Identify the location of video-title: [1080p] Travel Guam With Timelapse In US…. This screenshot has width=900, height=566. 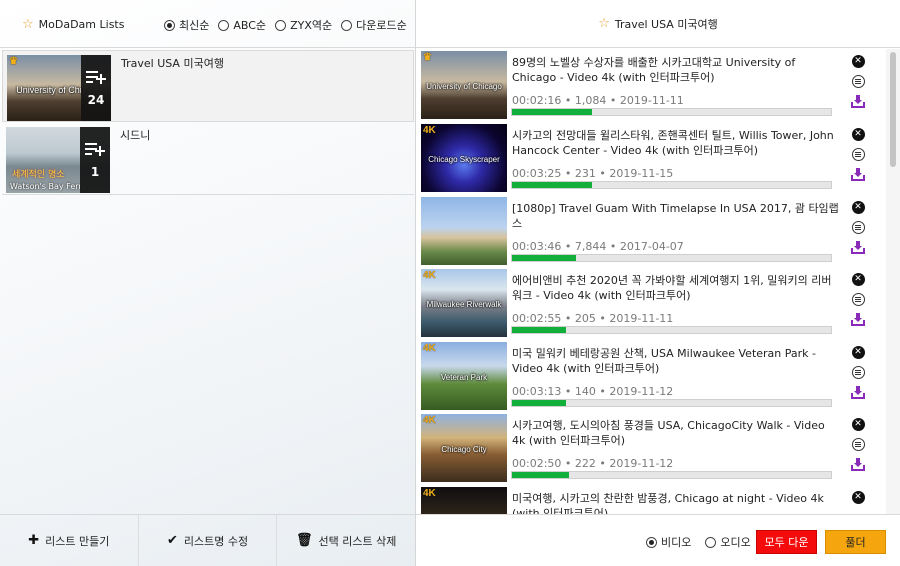
(675, 216).